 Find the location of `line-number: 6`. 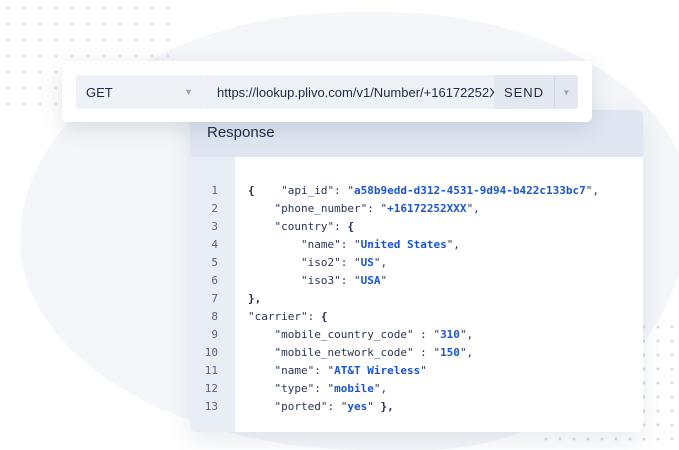

line-number: 6 is located at coordinates (214, 280).